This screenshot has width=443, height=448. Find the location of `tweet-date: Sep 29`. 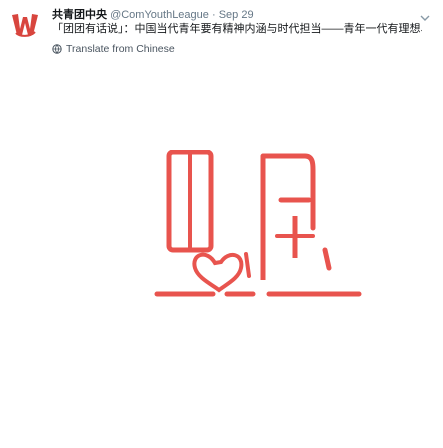

tweet-date: Sep 29 is located at coordinates (236, 15).